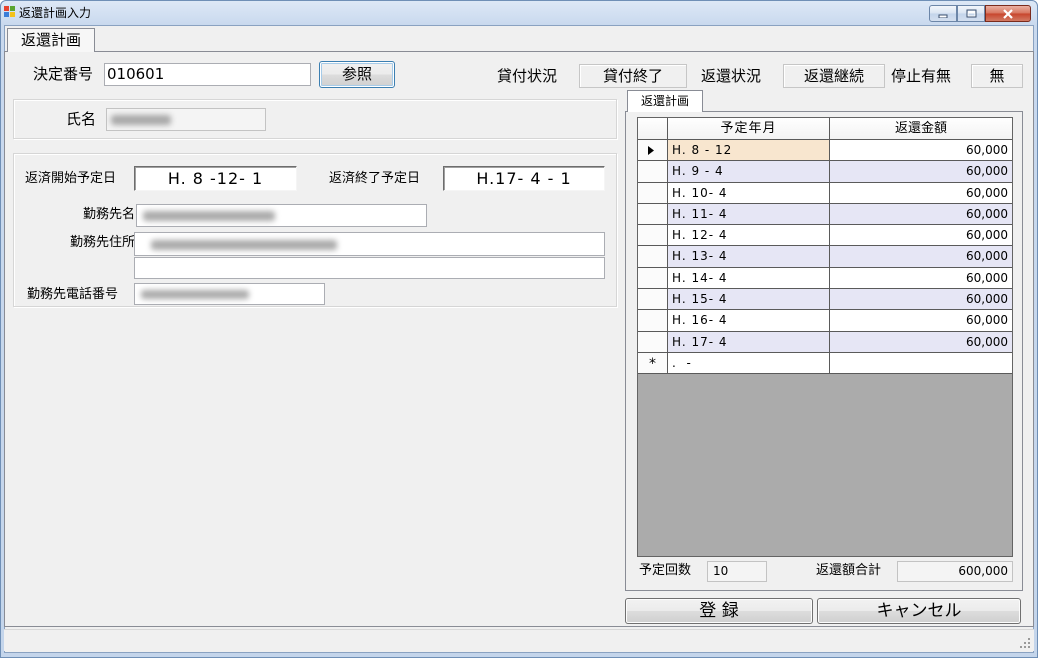 Image resolution: width=1038 pixels, height=658 pixels. I want to click on count-value: 10, so click(737, 571).